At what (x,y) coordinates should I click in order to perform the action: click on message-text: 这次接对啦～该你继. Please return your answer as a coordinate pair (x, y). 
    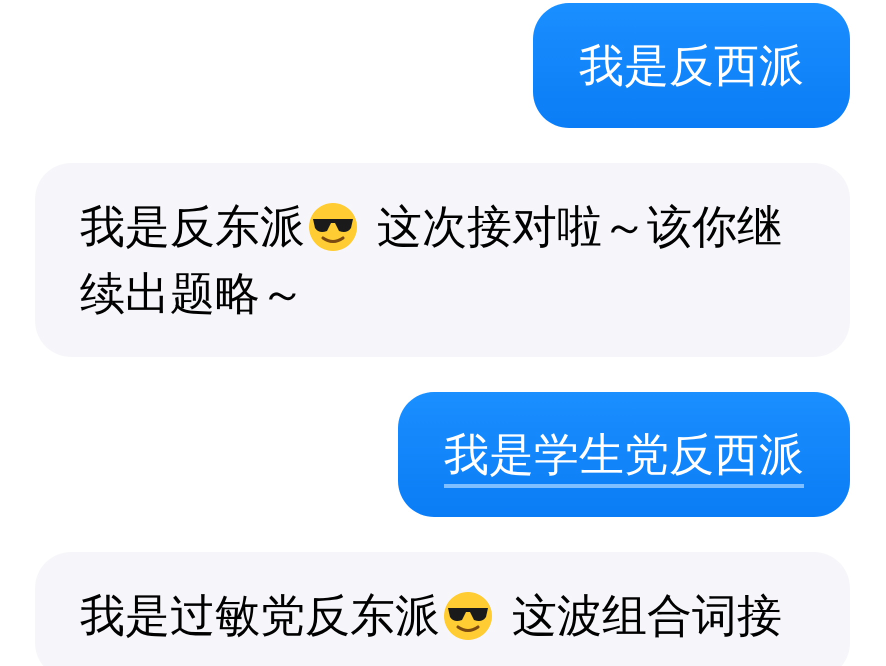
    Looking at the image, I should click on (579, 227).